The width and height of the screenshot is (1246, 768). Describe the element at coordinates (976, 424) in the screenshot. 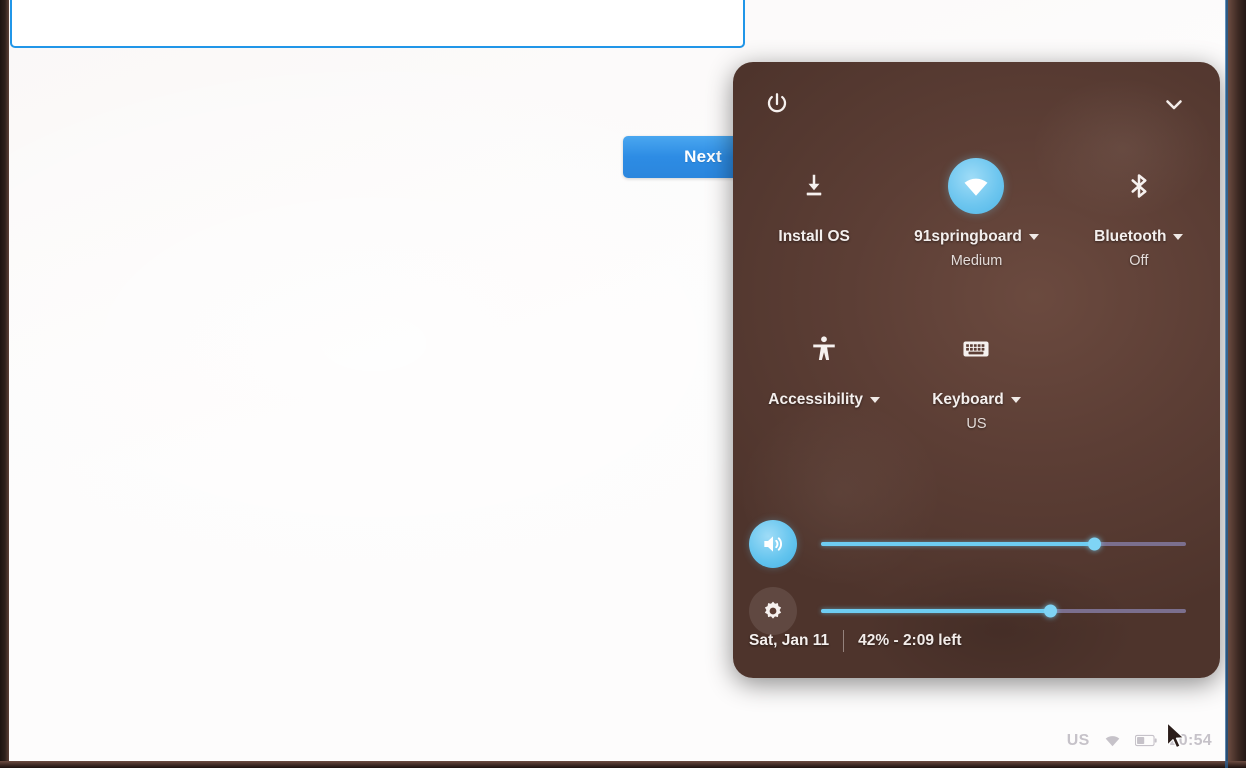

I see `toggle-sublabel: US` at that location.